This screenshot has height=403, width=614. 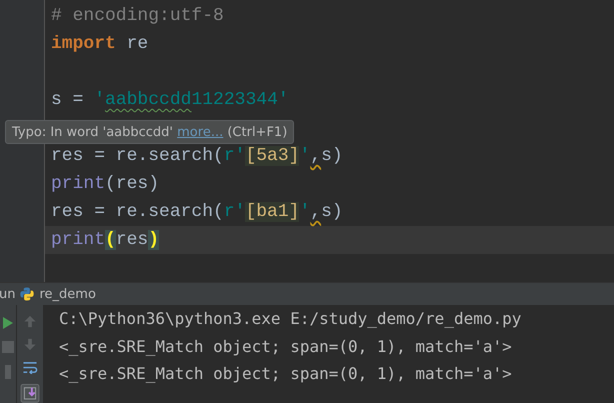 I want to click on matched-brace: ), so click(x=154, y=240).